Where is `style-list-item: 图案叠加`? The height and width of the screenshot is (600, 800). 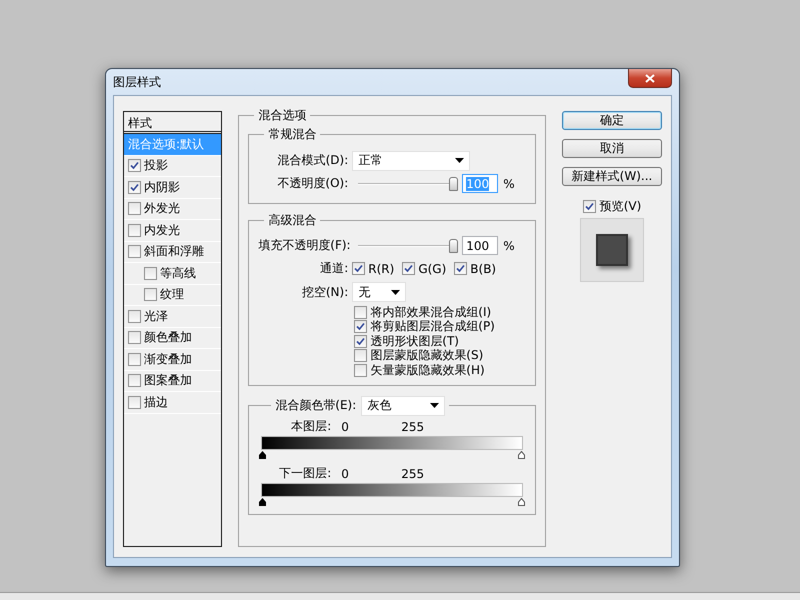 style-list-item: 图案叠加 is located at coordinates (173, 381).